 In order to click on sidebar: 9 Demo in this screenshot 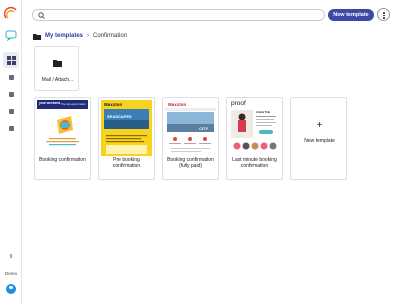, I will do `click(11, 152)`.